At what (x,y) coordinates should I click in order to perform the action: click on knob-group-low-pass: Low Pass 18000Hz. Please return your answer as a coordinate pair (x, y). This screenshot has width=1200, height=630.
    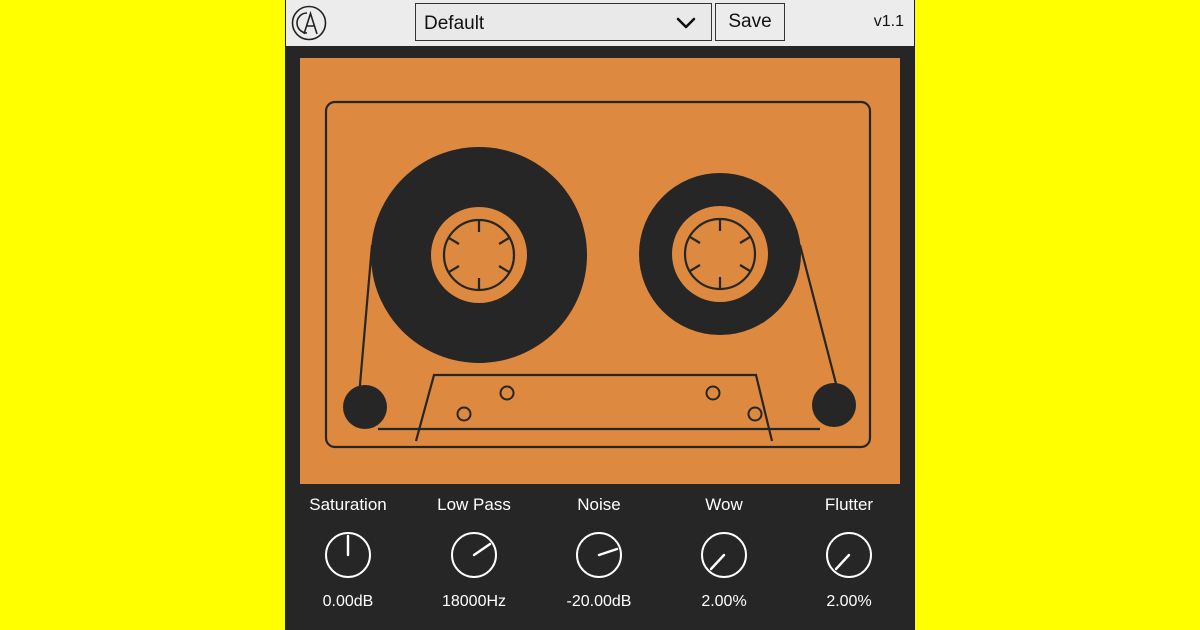
    Looking at the image, I should click on (474, 553).